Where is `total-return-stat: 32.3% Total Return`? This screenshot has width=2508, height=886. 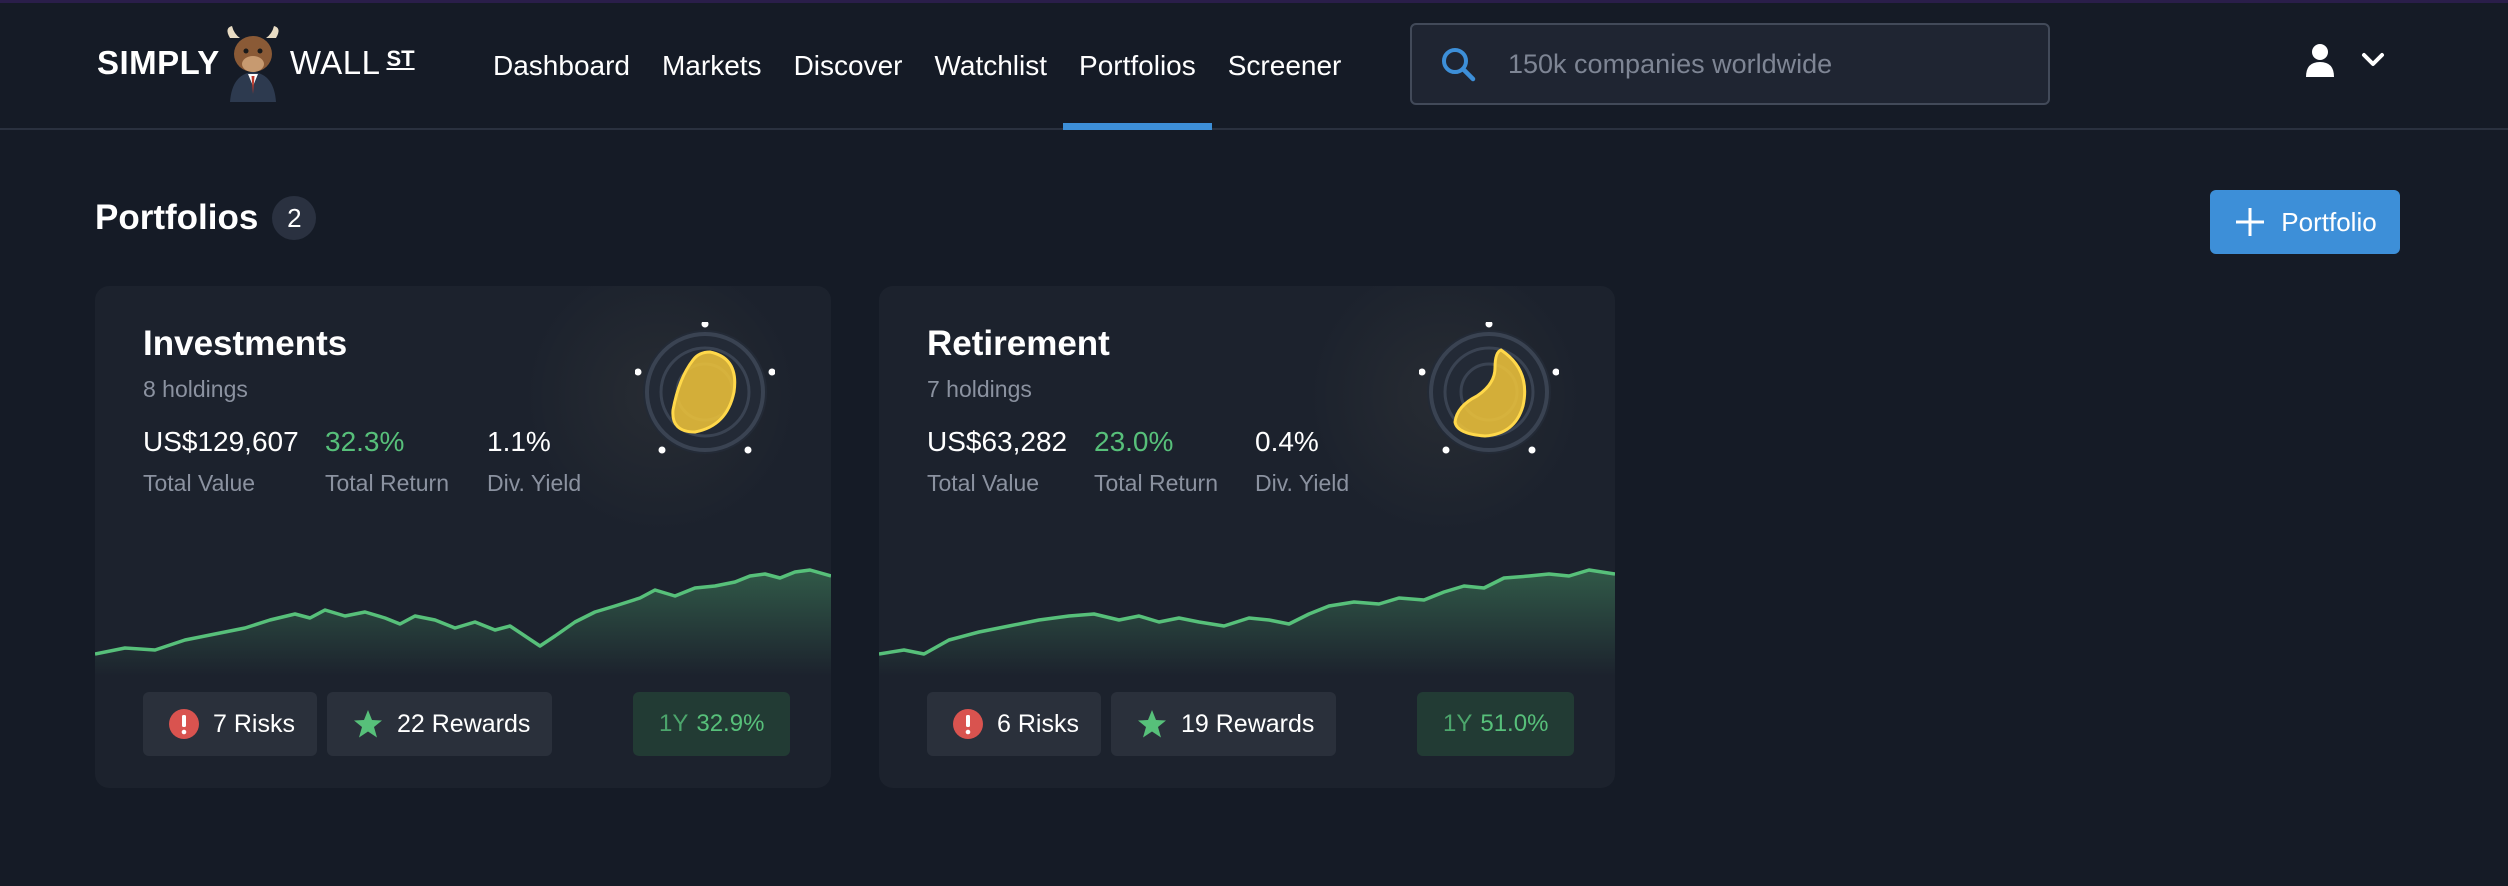
total-return-stat: 32.3% Total Return is located at coordinates (387, 461).